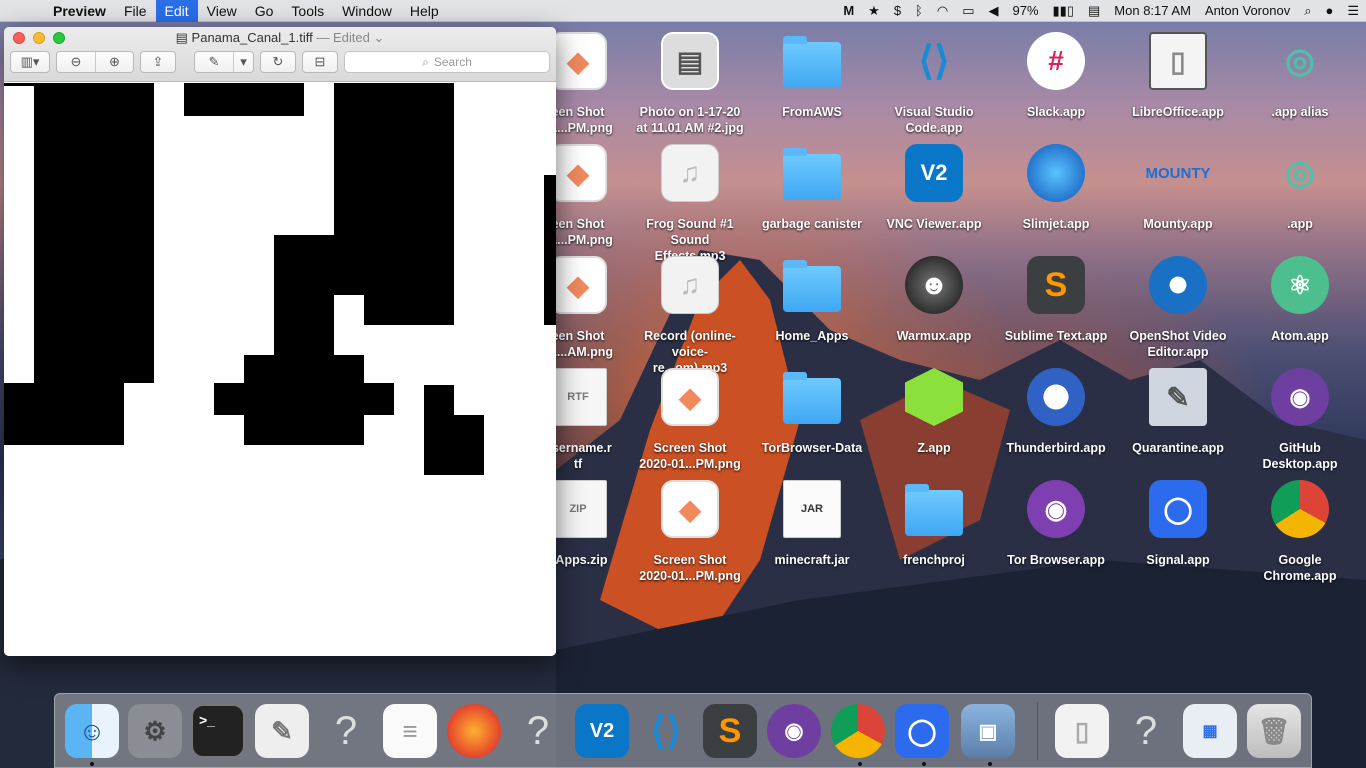  Describe the element at coordinates (114, 62) in the screenshot. I see `zoom-in-icon: ⊕` at that location.